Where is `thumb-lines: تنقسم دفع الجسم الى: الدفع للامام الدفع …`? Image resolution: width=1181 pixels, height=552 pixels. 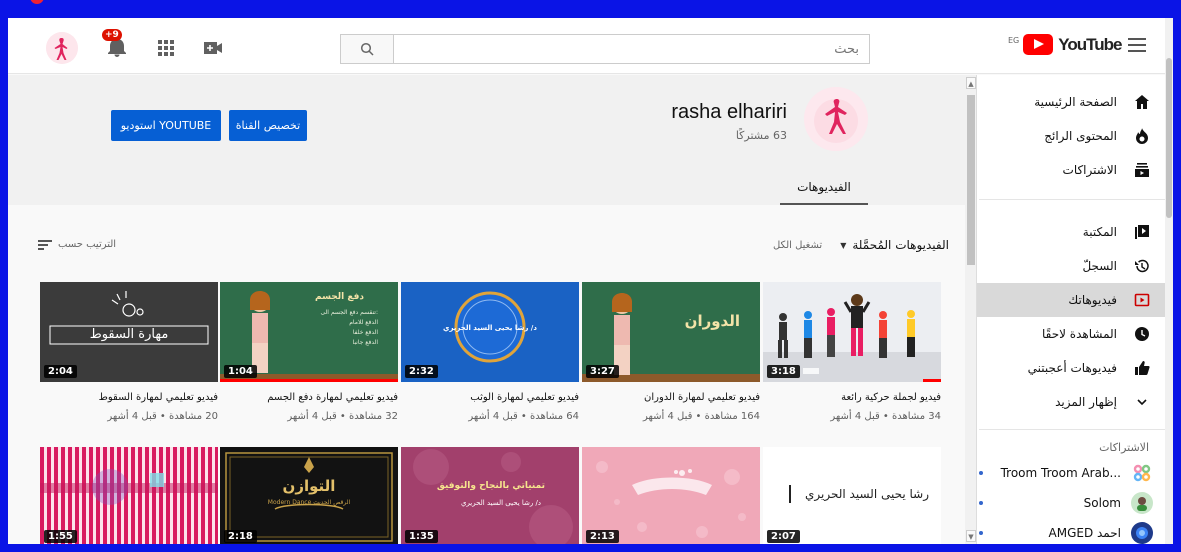 thumb-lines: تنقسم دفع الجسم الى: الدفع للامام الدفع … is located at coordinates (349, 328).